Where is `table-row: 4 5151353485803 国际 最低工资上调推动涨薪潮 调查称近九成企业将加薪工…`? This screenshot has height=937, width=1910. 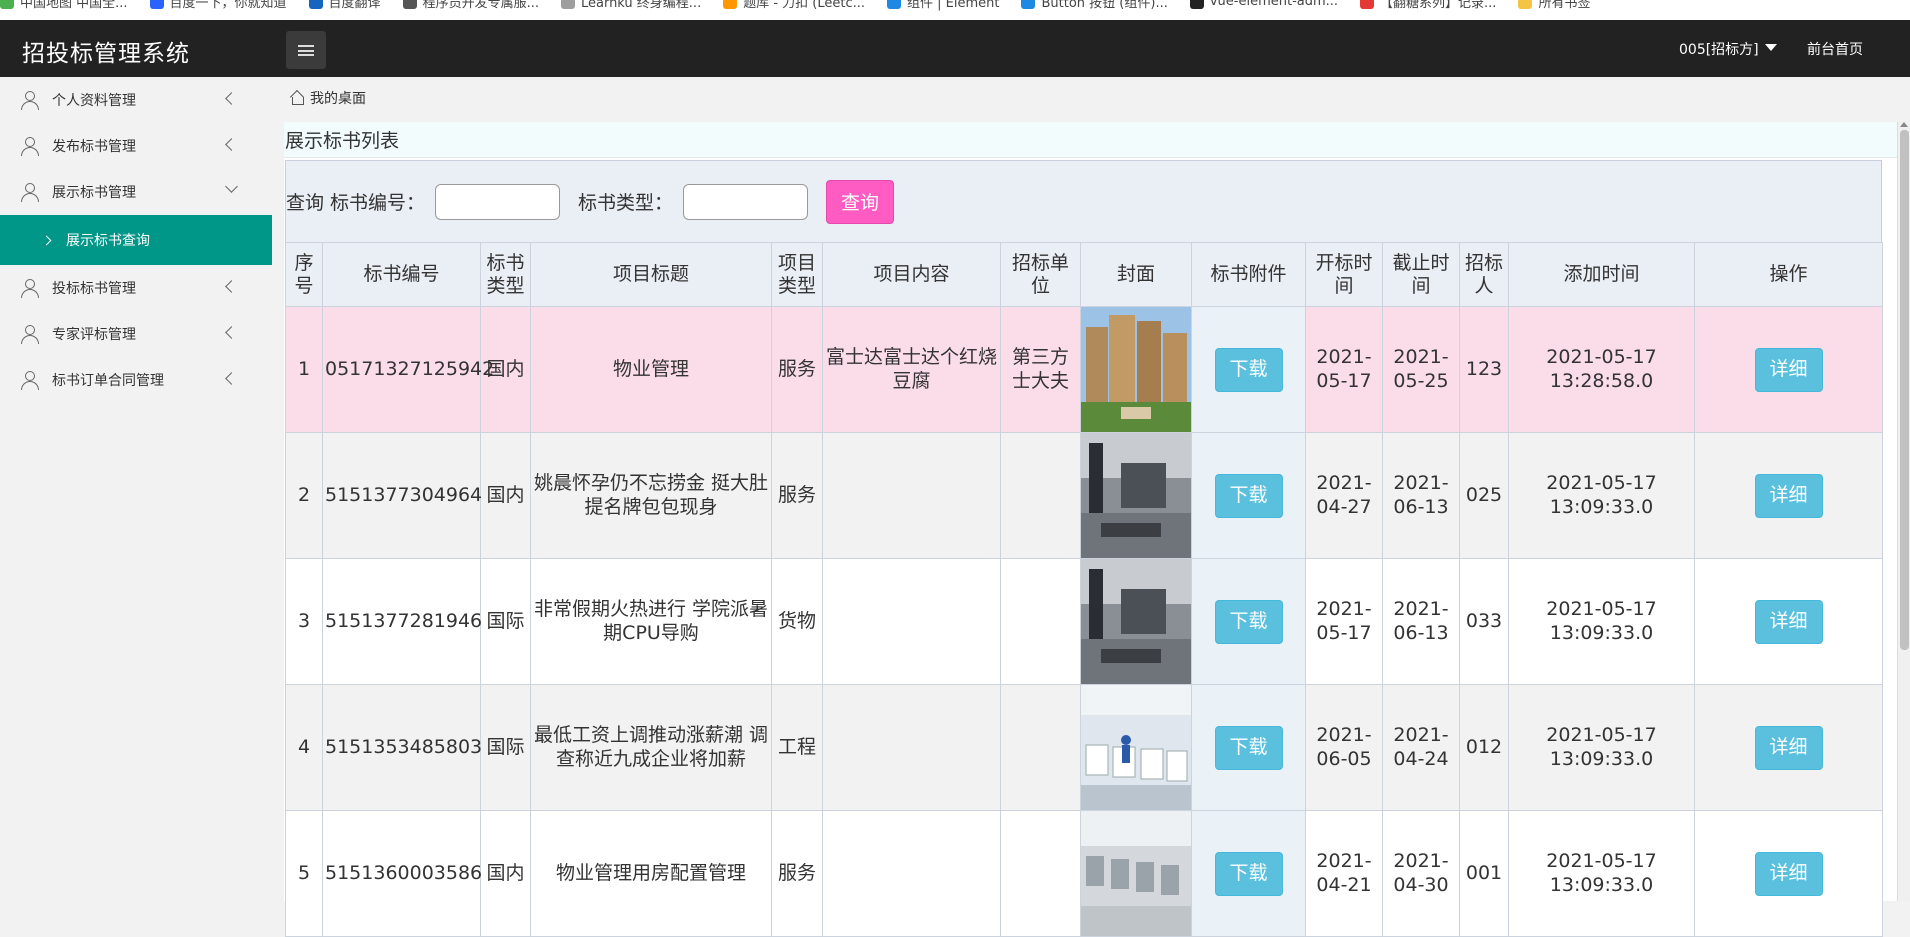 table-row: 4 5151353485803 国际 最低工资上调推动涨薪潮 调查称近九成企业将加薪工… is located at coordinates (1084, 747).